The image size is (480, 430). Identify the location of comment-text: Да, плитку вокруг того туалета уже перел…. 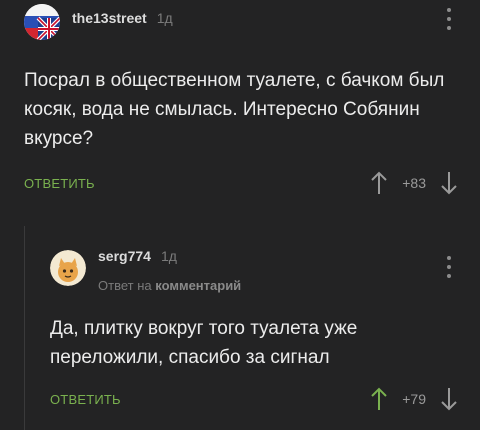
(204, 343).